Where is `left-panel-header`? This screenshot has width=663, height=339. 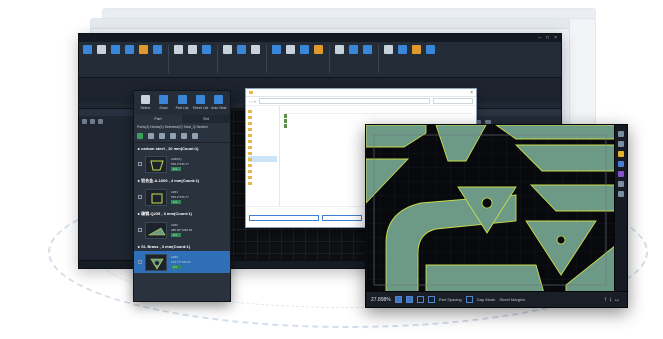 left-panel-header is located at coordinates (107, 112).